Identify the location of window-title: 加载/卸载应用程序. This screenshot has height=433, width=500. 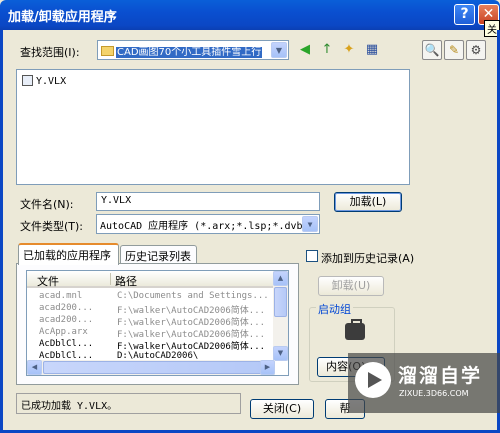
(62, 17).